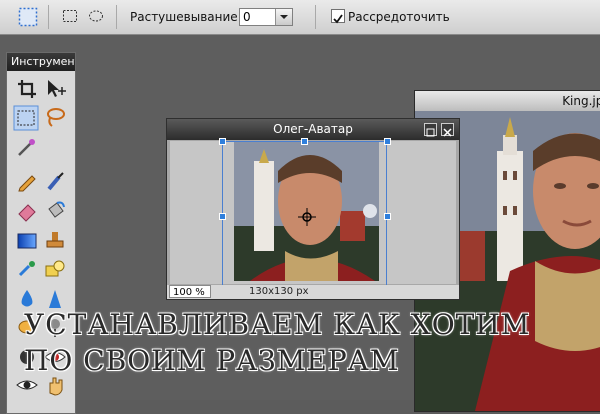  What do you see at coordinates (190, 291) in the screenshot?
I see `zoom-field: 100 %` at bounding box center [190, 291].